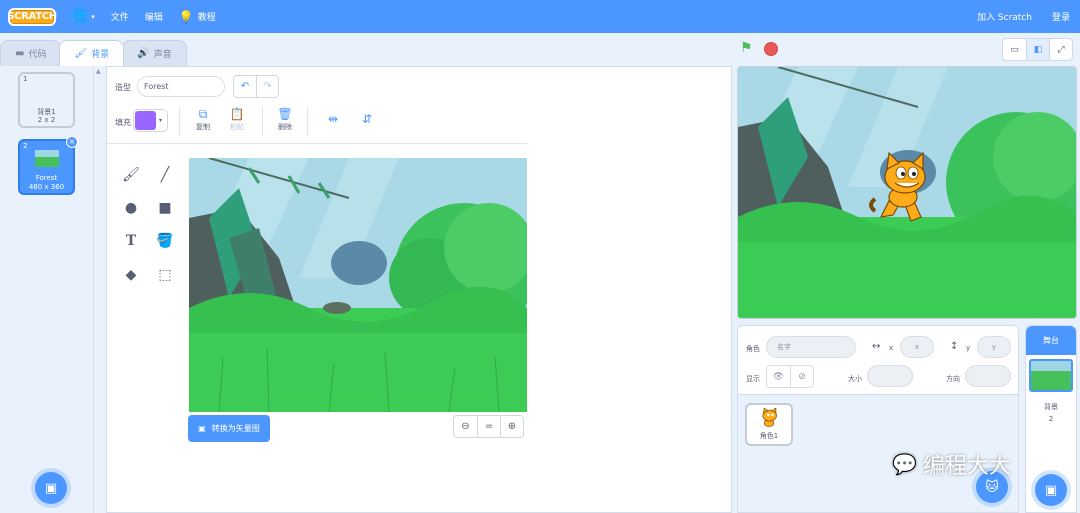  I want to click on show-toggle: 👁 ⊘, so click(790, 376).